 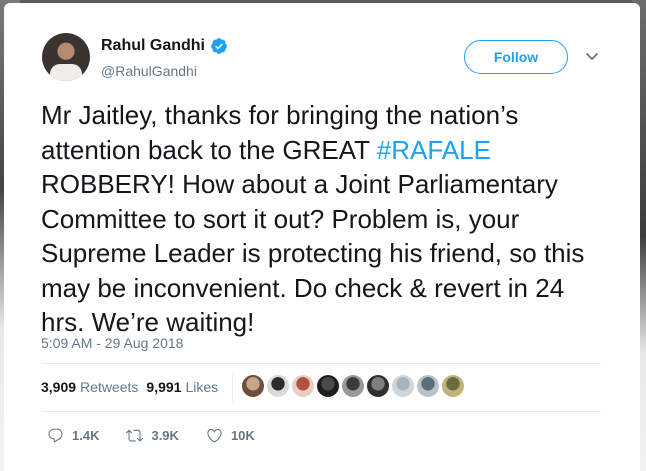 What do you see at coordinates (321, 411) in the screenshot?
I see `divider-bottom` at bounding box center [321, 411].